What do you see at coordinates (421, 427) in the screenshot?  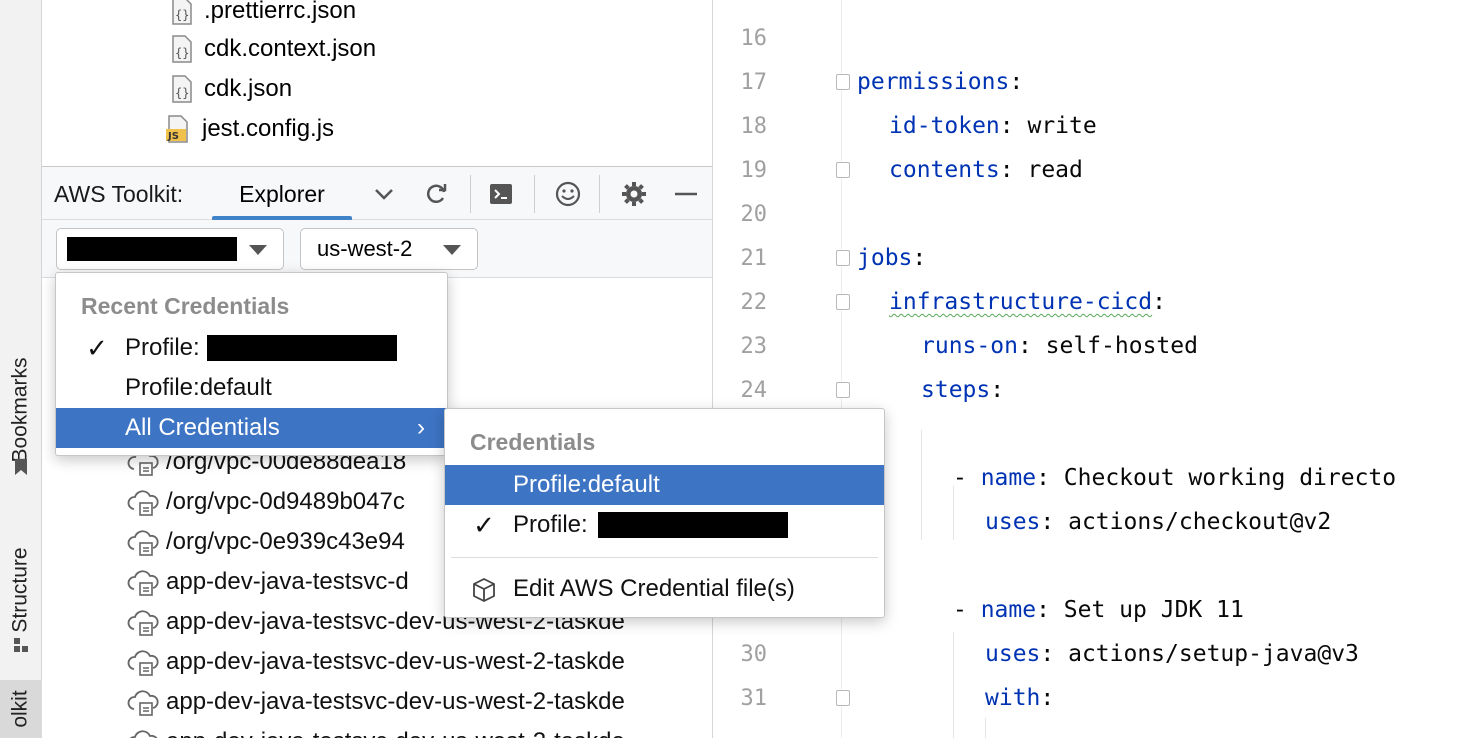 I see `chevron-right-icon: ›` at bounding box center [421, 427].